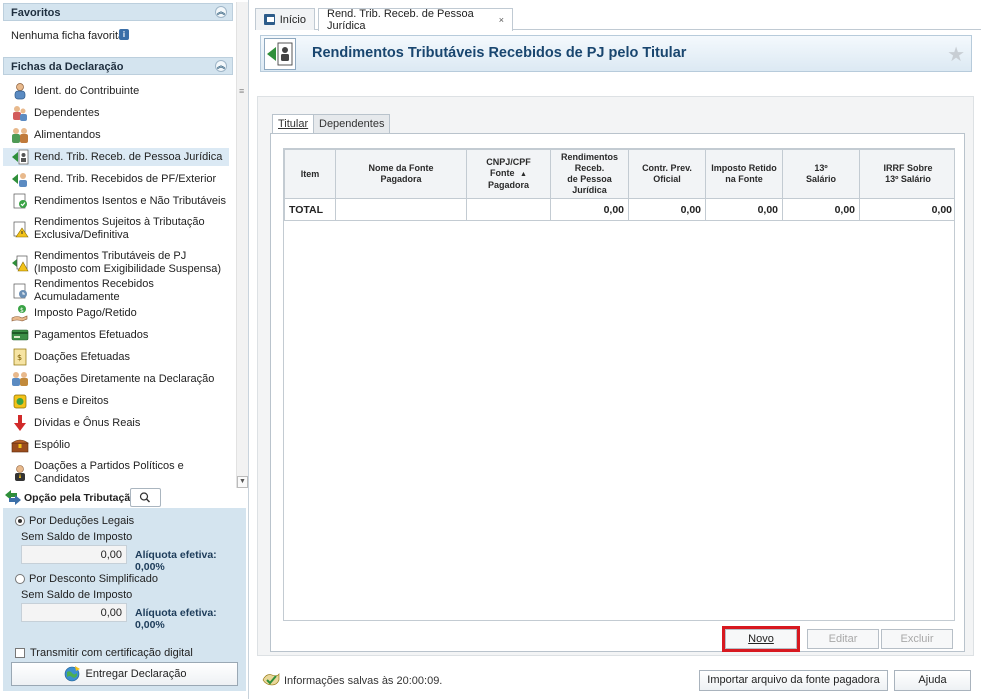 This screenshot has width=984, height=699. I want to click on favoritos-empty-text: Nenhuma ficha favorita, so click(68, 36).